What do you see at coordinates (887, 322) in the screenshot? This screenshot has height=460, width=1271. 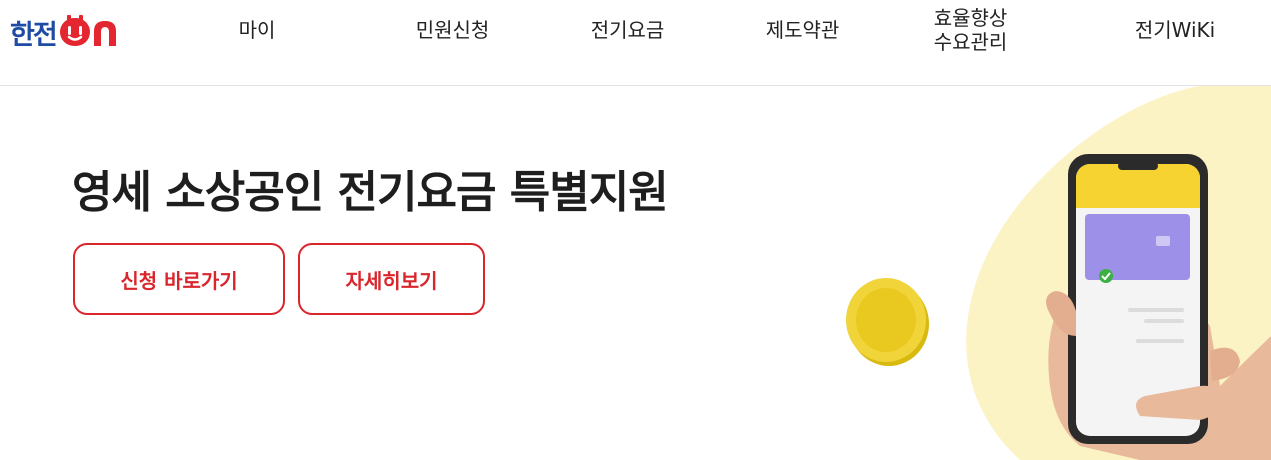 I see `coin-icon` at bounding box center [887, 322].